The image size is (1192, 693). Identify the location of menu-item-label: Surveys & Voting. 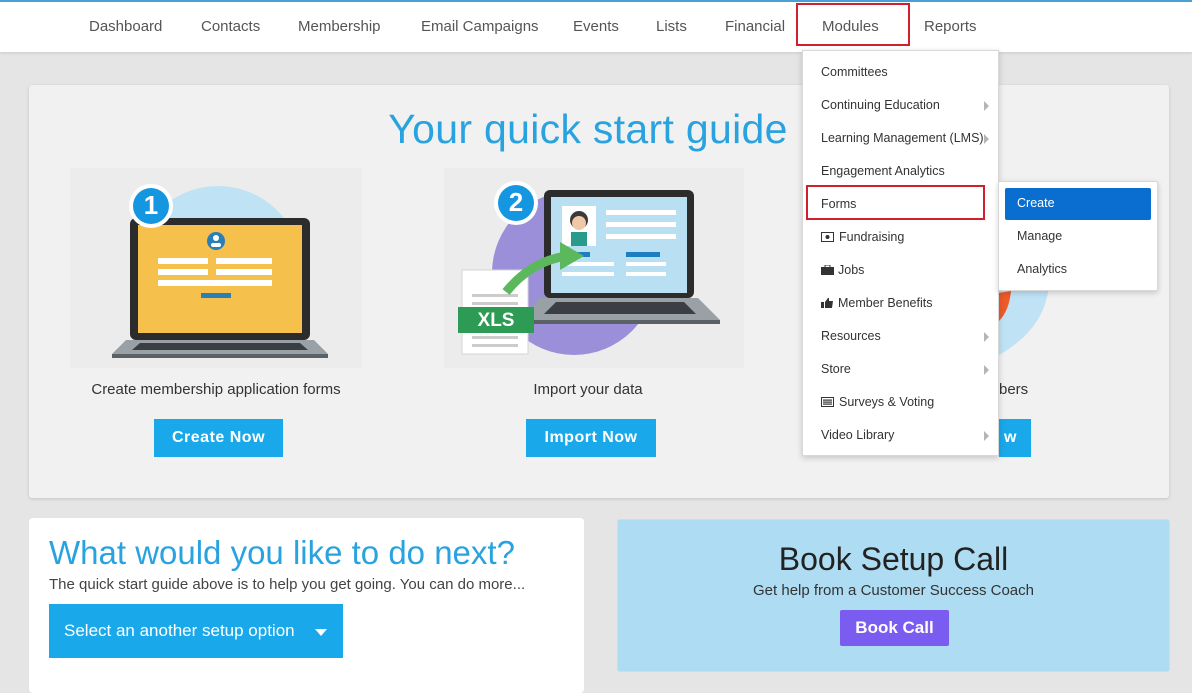
(887, 402).